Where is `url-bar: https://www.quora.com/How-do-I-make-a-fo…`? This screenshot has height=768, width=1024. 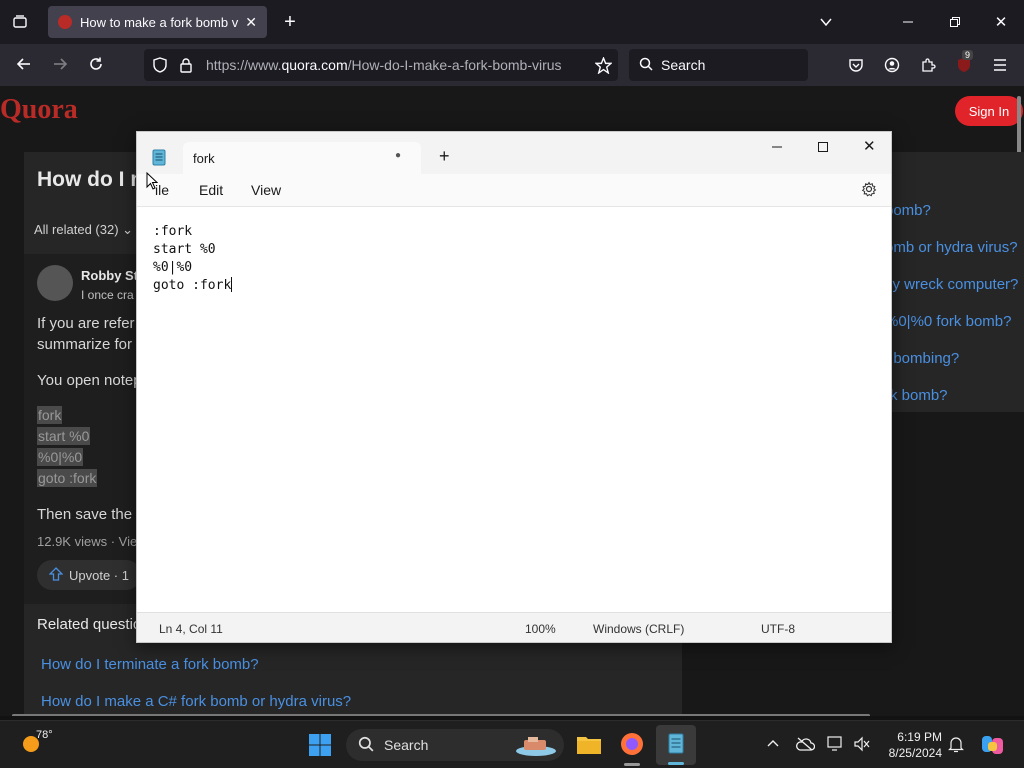 url-bar: https://www.quora.com/How-do-I-make-a-fo… is located at coordinates (381, 65).